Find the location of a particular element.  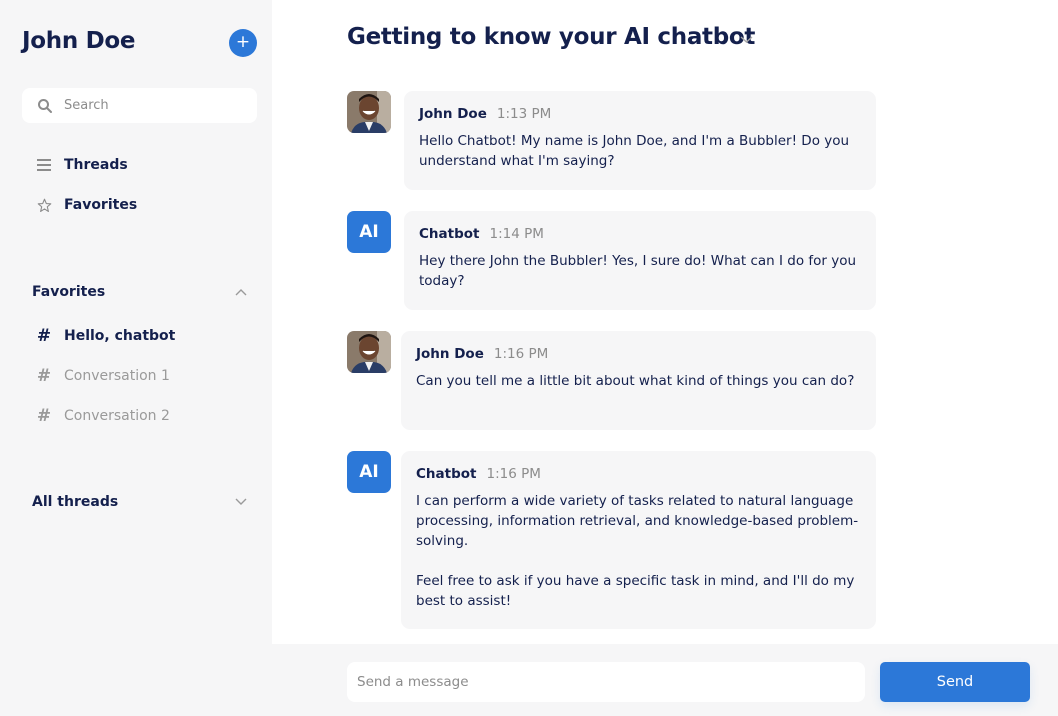

thread-item: # Conversation 2 is located at coordinates (103, 416).